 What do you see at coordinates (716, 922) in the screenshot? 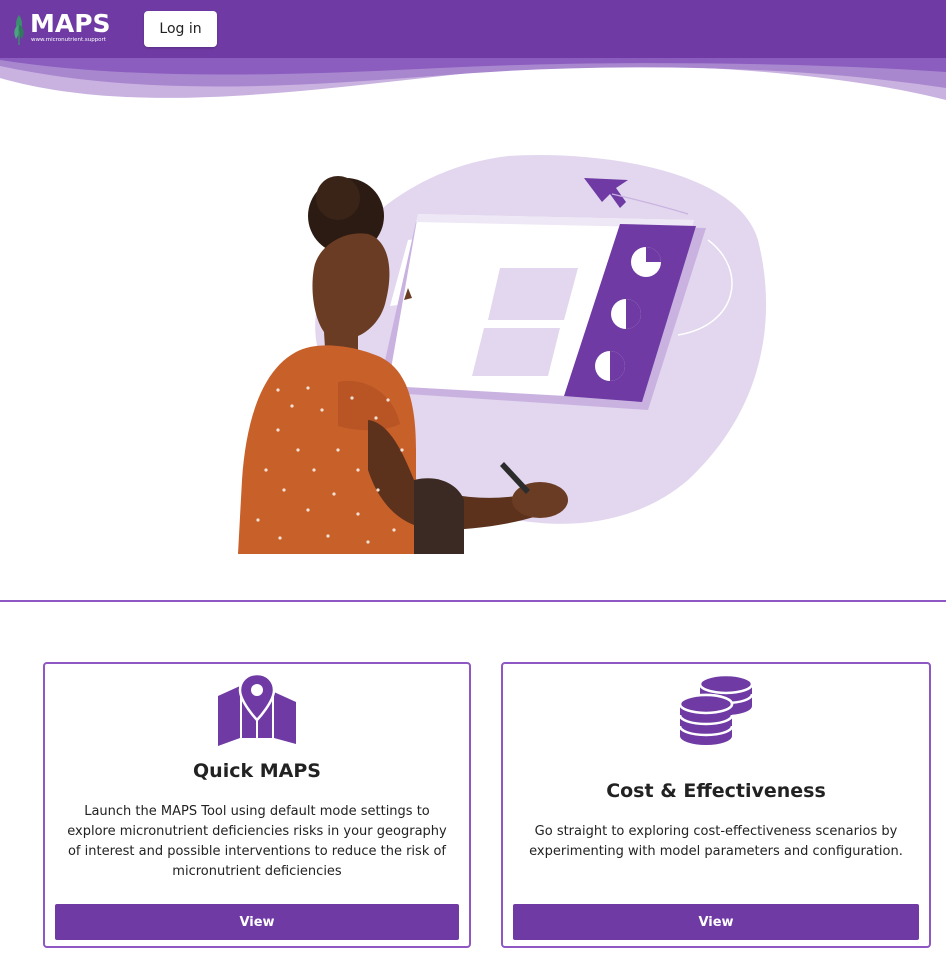
I see `cost-effectiveness-view-button: View` at bounding box center [716, 922].